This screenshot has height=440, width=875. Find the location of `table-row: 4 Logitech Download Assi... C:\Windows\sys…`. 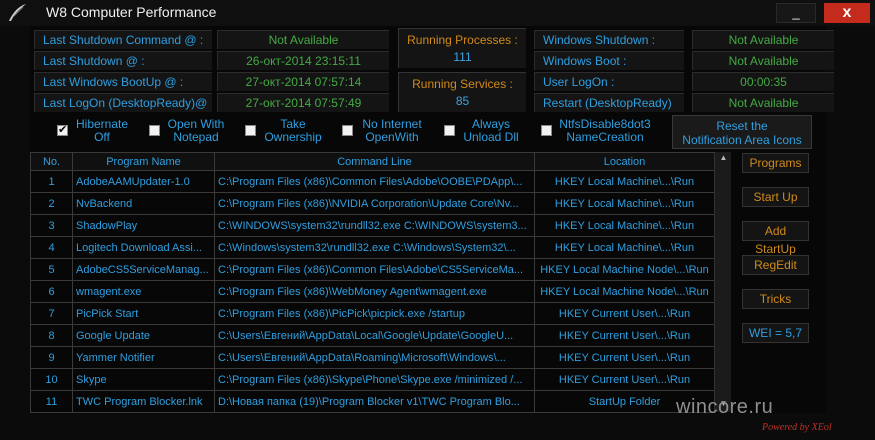

table-row: 4 Logitech Download Assi... C:\Windows\sys… is located at coordinates (372, 247).